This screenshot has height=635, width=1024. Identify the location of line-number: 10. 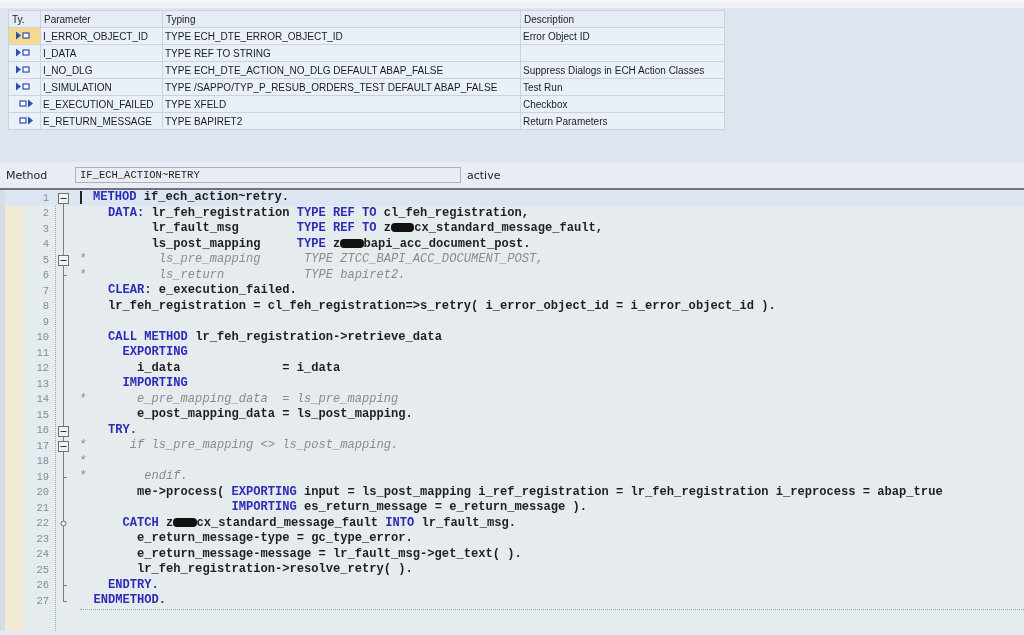
(42, 337).